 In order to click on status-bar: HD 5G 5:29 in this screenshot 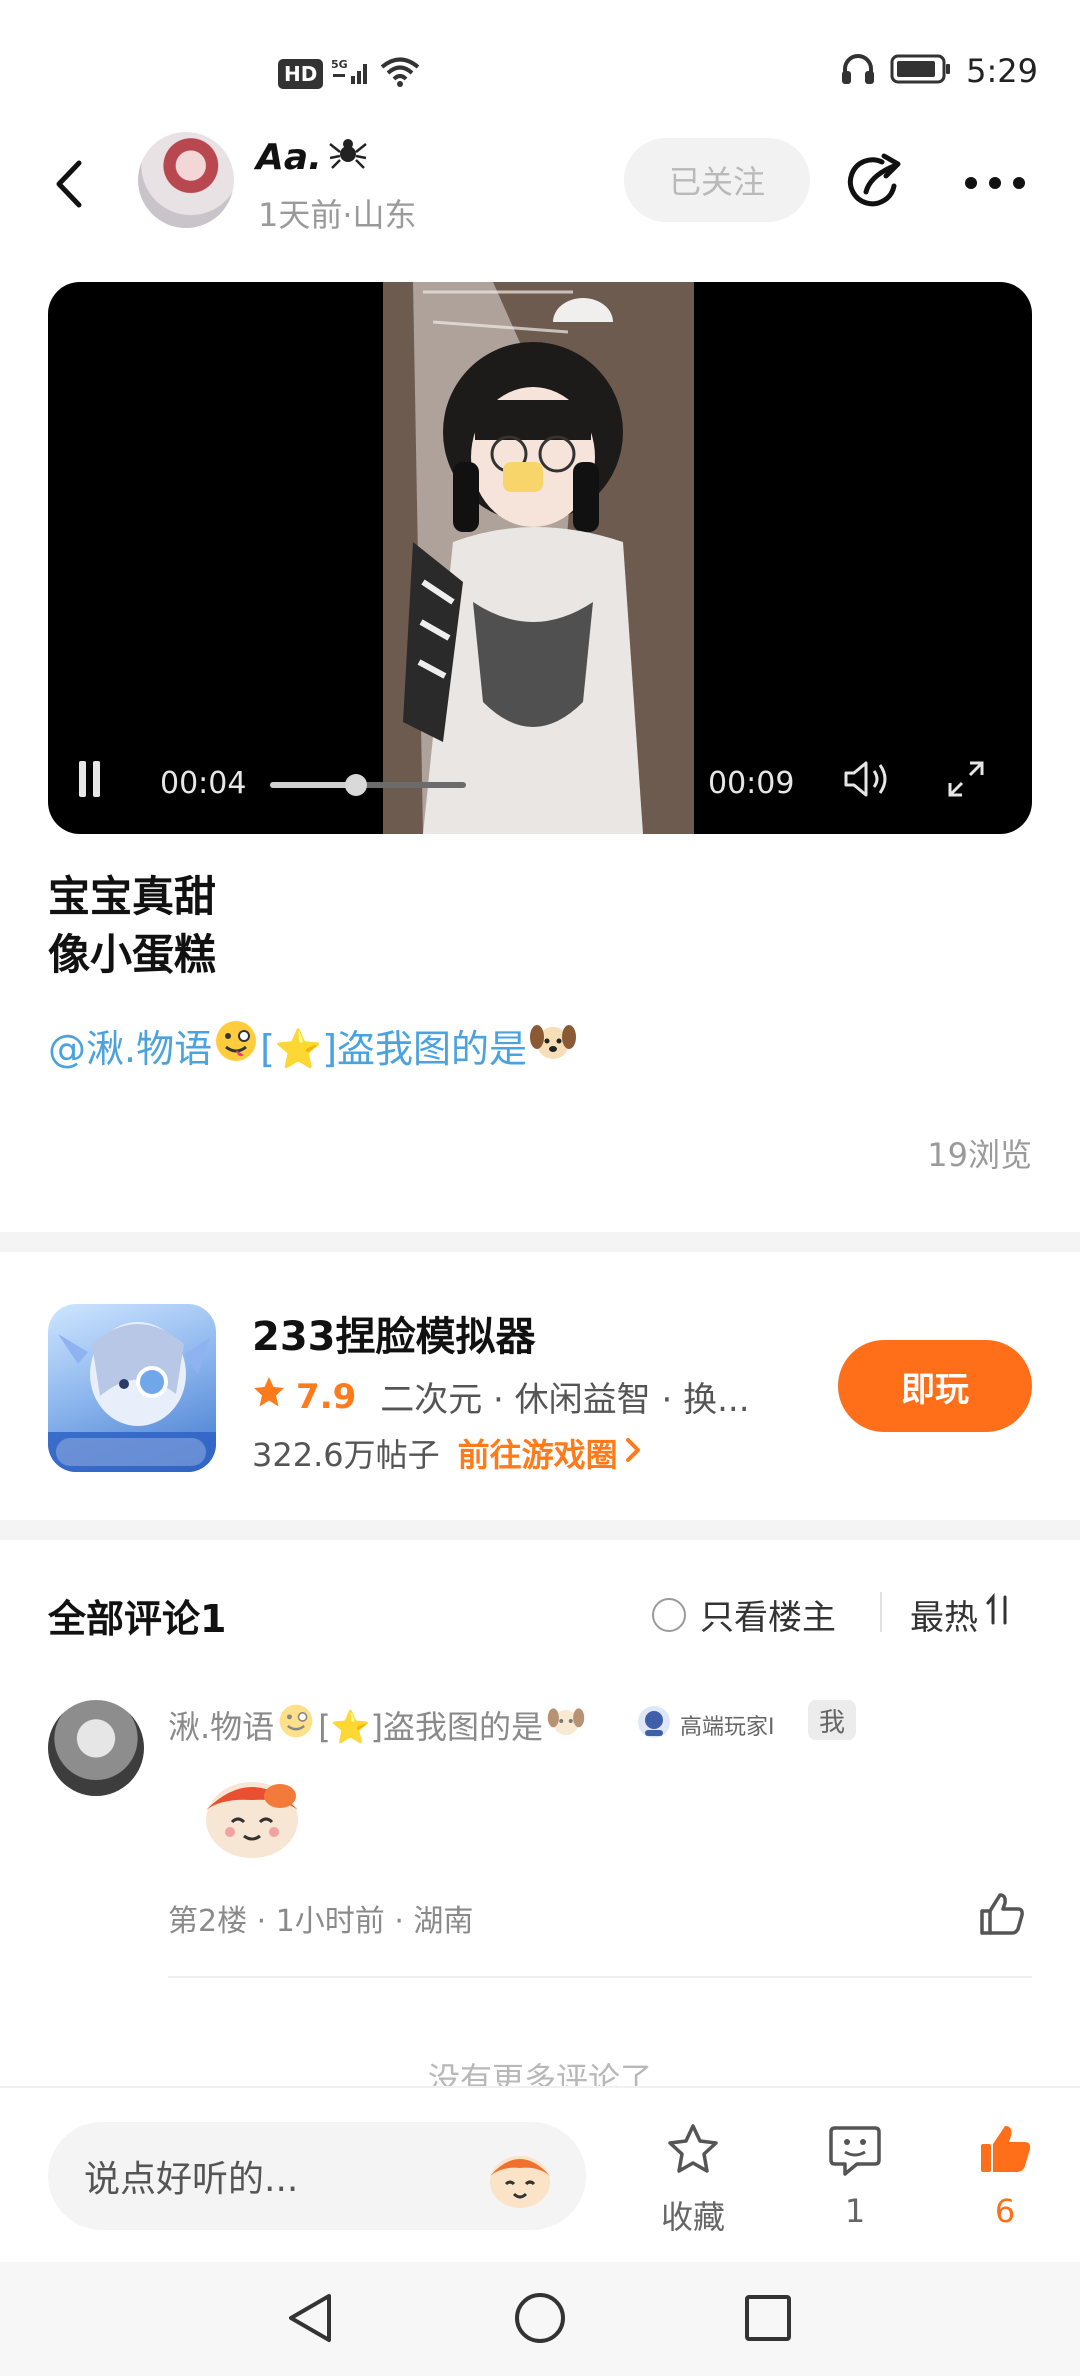, I will do `click(540, 60)`.